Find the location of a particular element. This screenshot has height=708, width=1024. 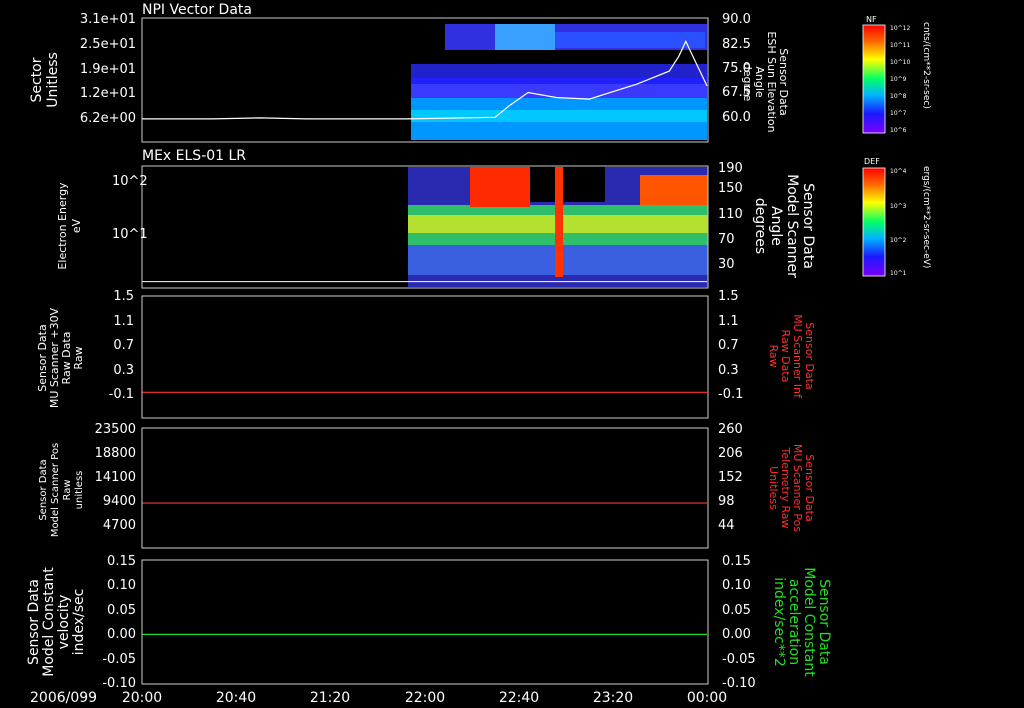

axis-label-line: Sector is located at coordinates (37, 79).